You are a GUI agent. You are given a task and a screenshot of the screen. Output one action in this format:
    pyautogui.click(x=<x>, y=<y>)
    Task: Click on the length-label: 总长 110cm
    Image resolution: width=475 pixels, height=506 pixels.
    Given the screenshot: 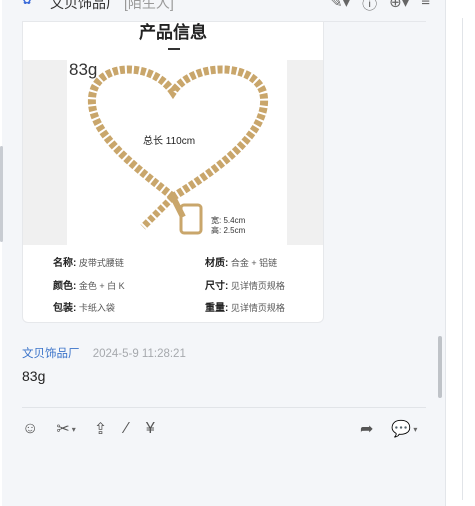 What is the action you would take?
    pyautogui.click(x=169, y=141)
    